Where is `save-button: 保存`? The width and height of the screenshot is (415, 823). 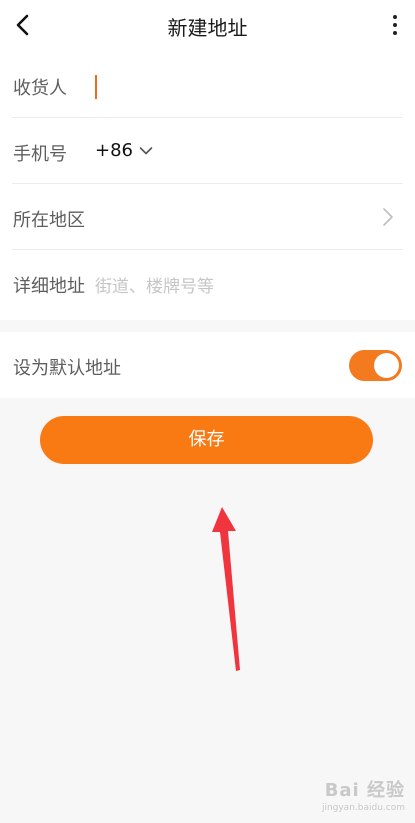
save-button: 保存 is located at coordinates (206, 440).